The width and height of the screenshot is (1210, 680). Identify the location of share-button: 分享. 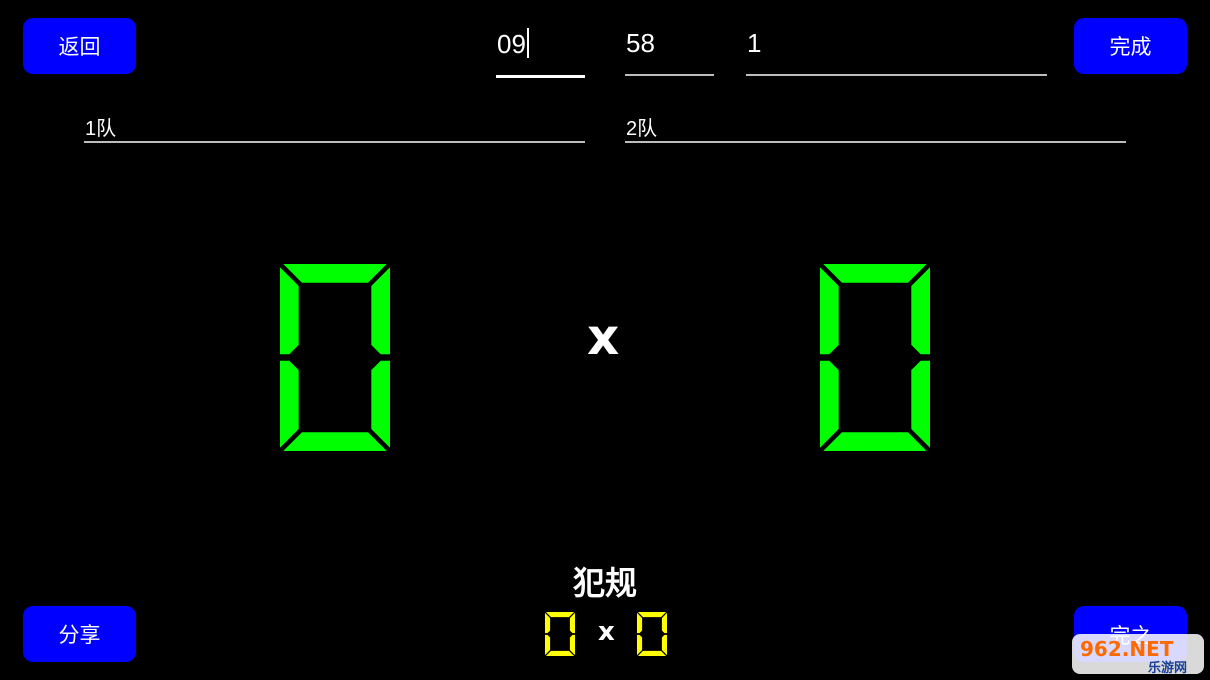
(79, 634).